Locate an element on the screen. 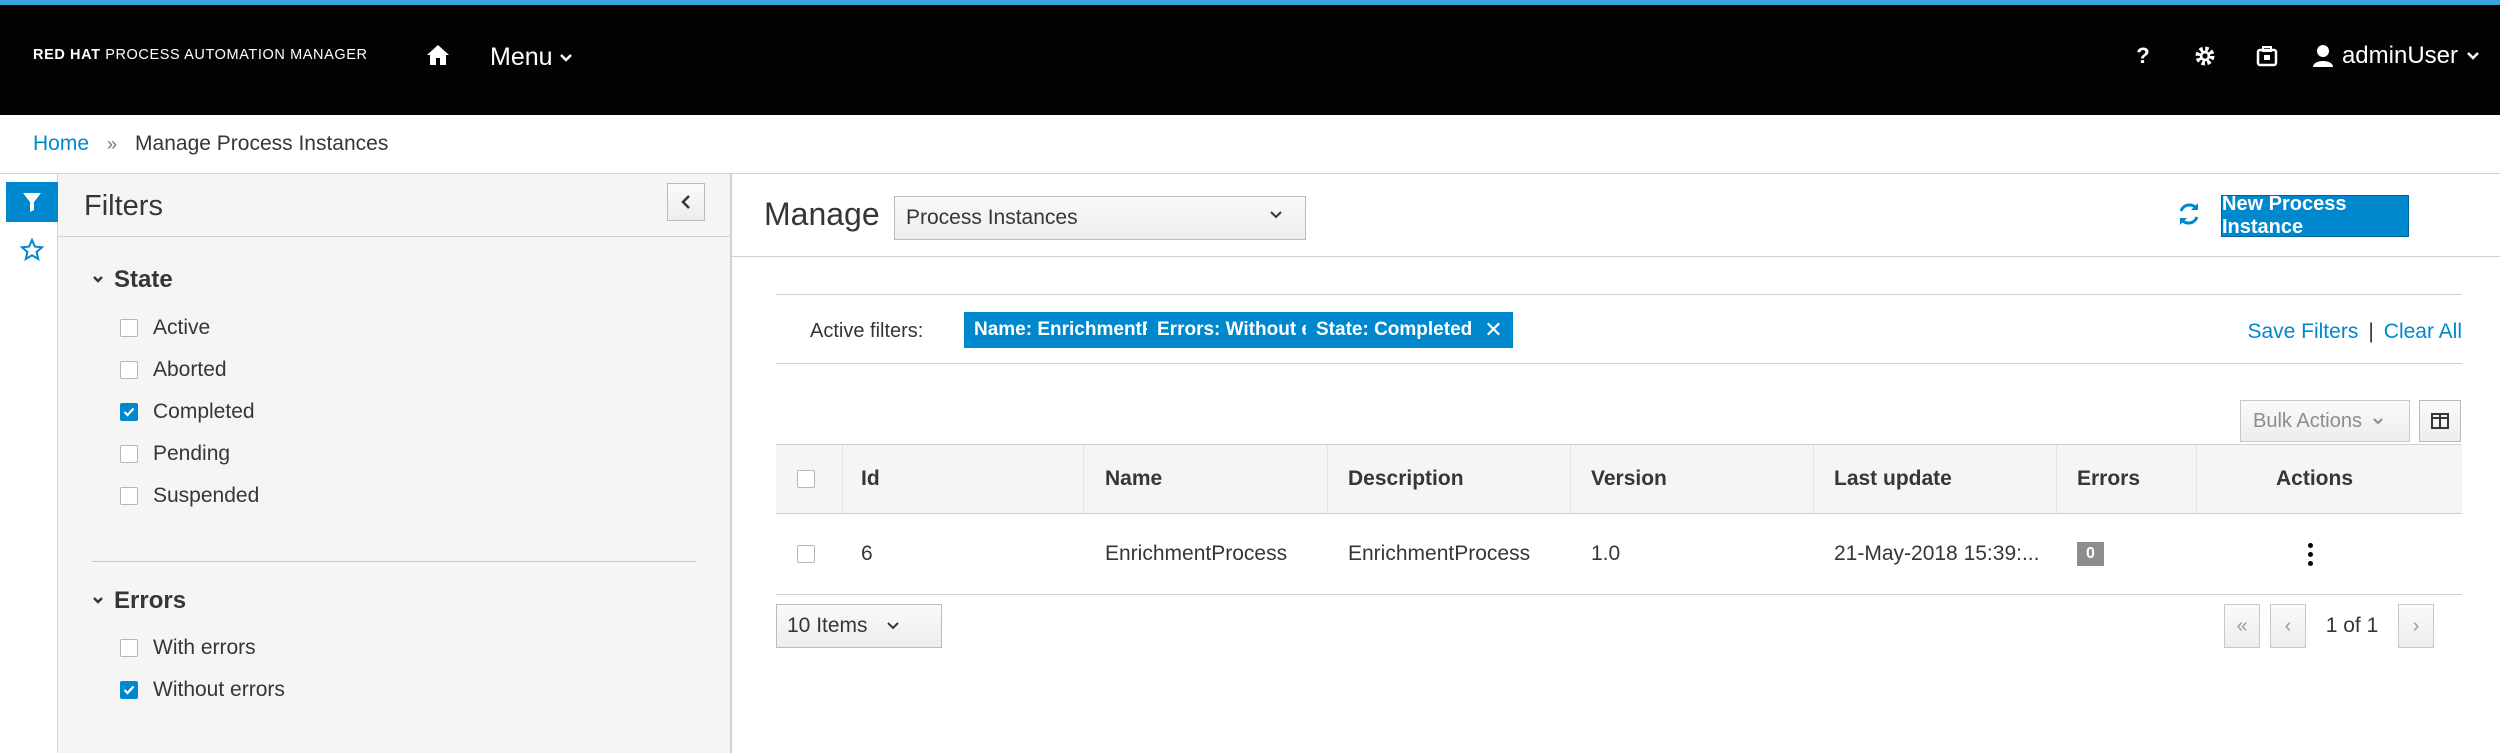 The height and width of the screenshot is (753, 2500). star-icon is located at coordinates (32, 250).